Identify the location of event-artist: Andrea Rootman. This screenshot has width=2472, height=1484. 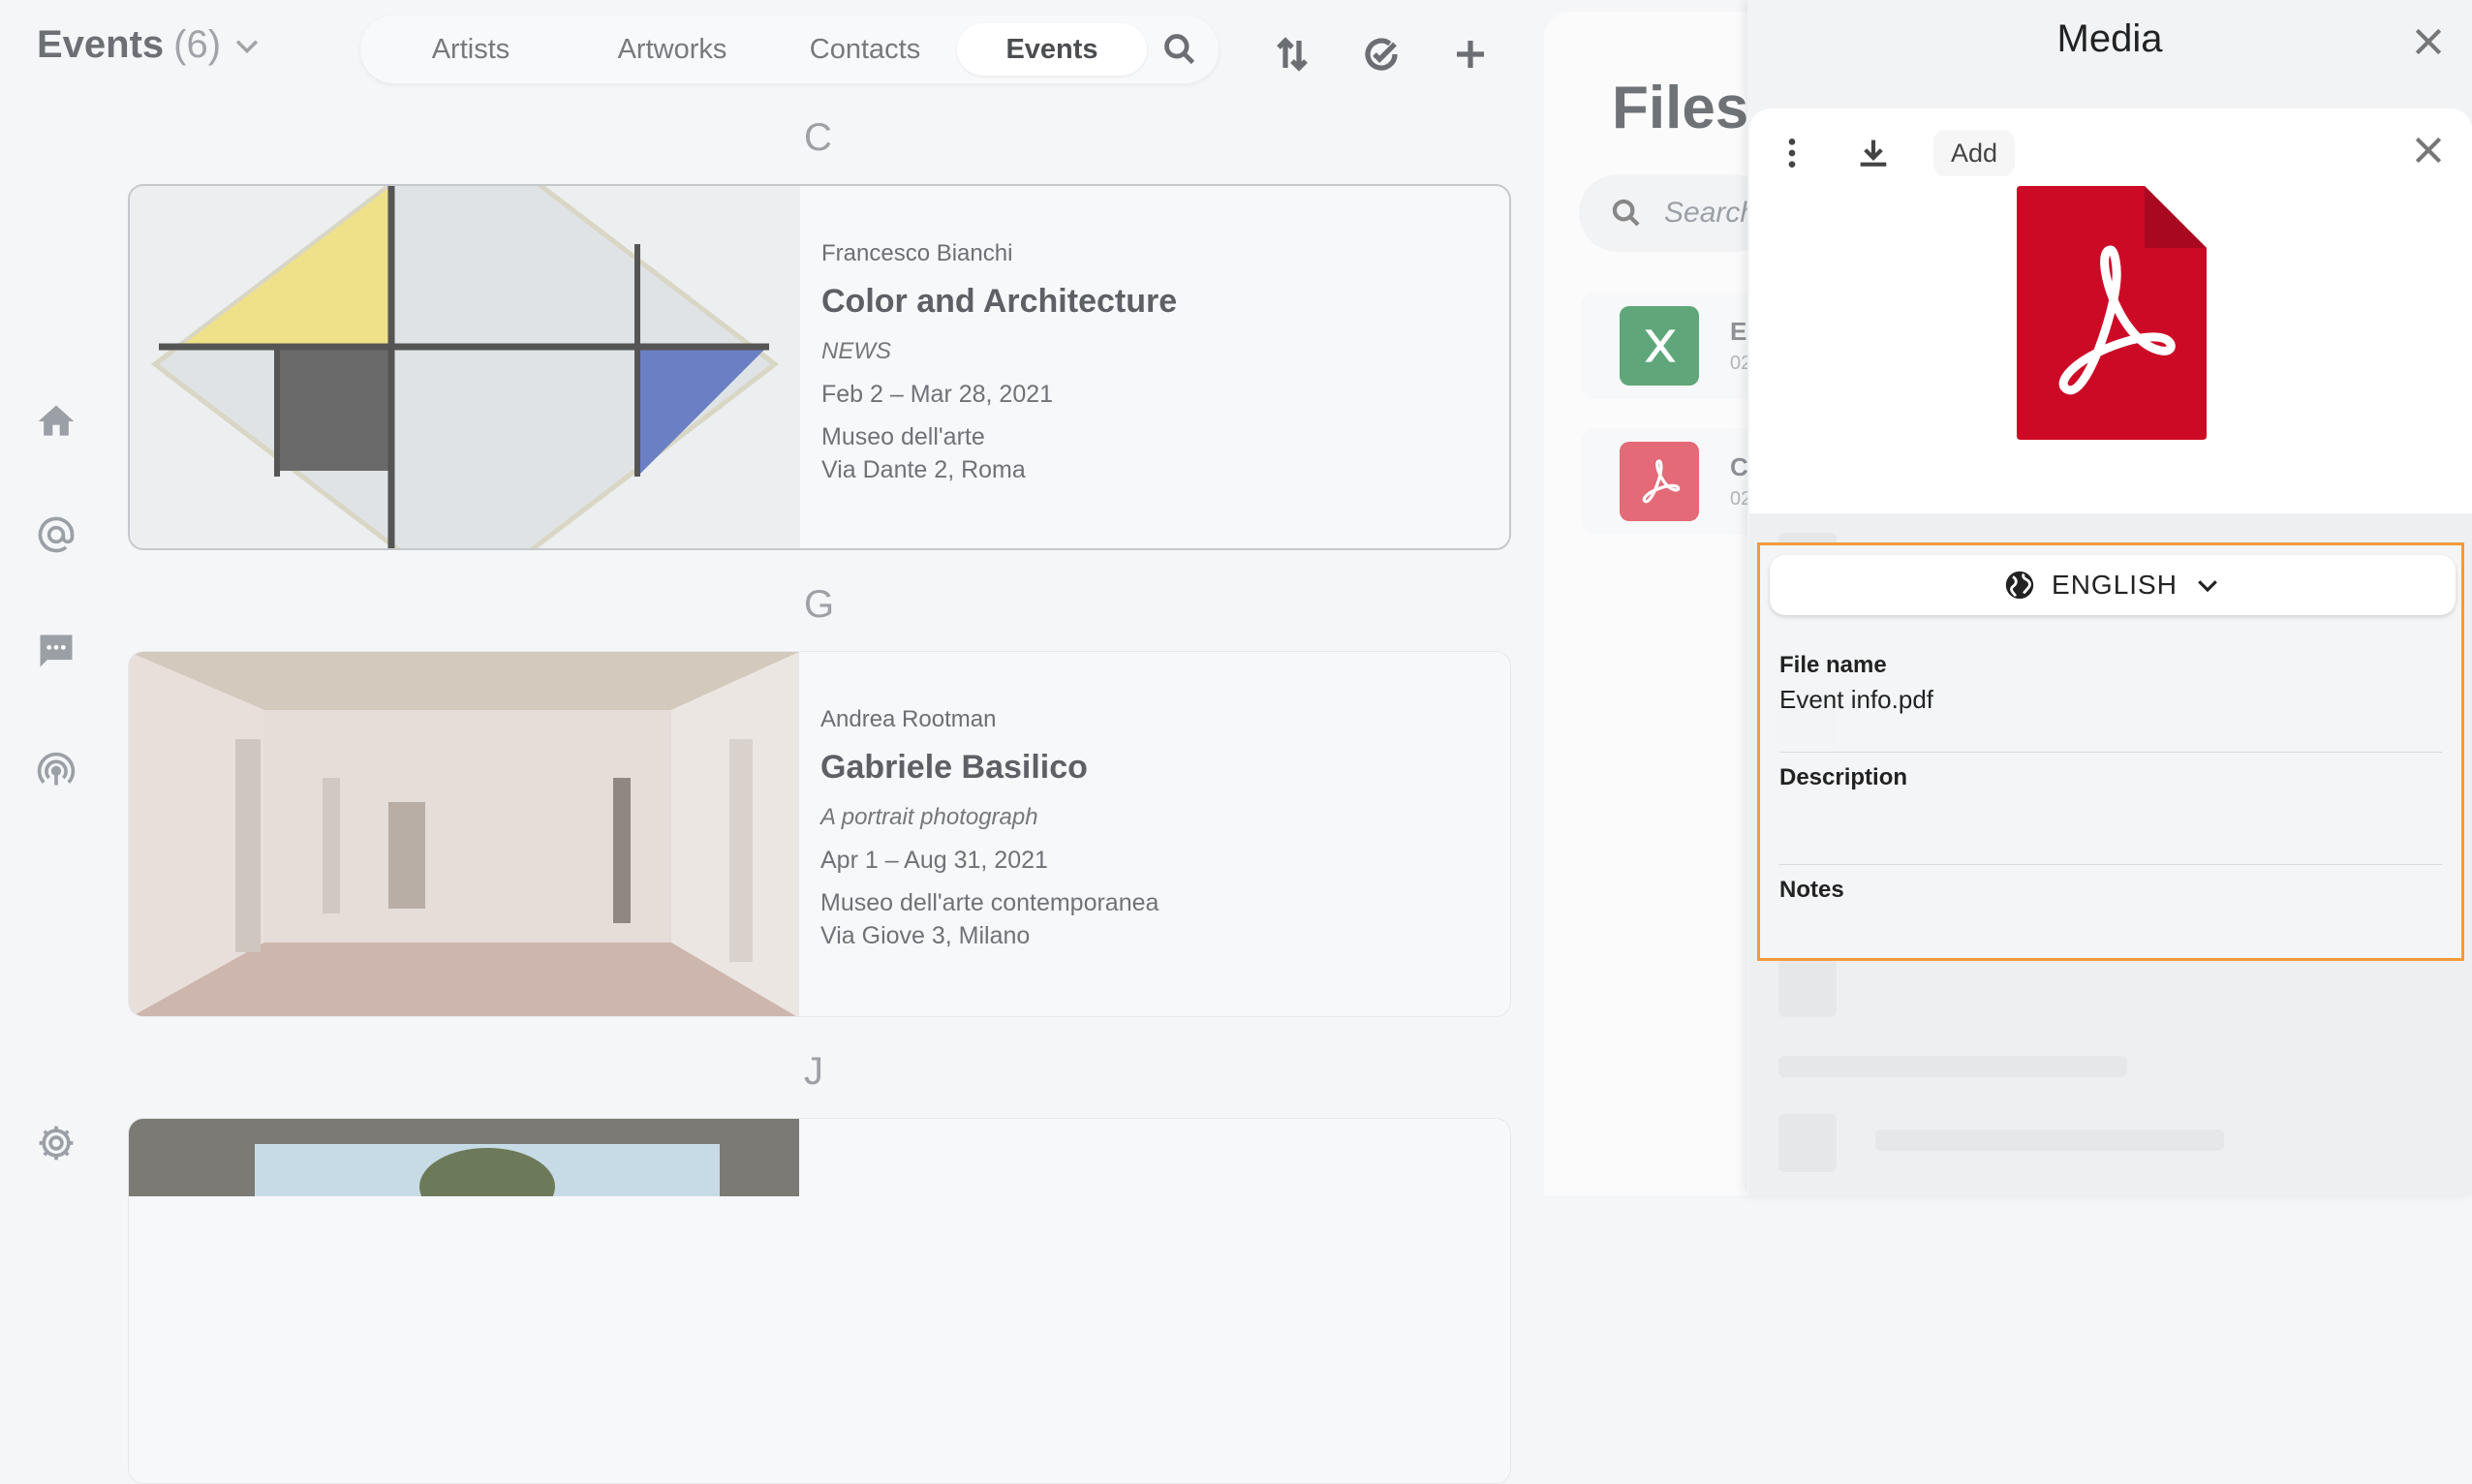
(908, 719).